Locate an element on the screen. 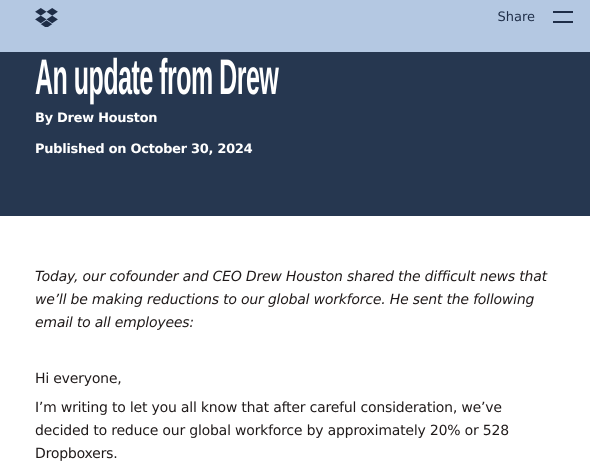 The height and width of the screenshot is (464, 590). intro-paragraph: Today, our cofounder and CEO Drew Houston shared the difficult news that we’ll be making reductions to our global workforce. He sent the following email to all employees: is located at coordinates (291, 300).